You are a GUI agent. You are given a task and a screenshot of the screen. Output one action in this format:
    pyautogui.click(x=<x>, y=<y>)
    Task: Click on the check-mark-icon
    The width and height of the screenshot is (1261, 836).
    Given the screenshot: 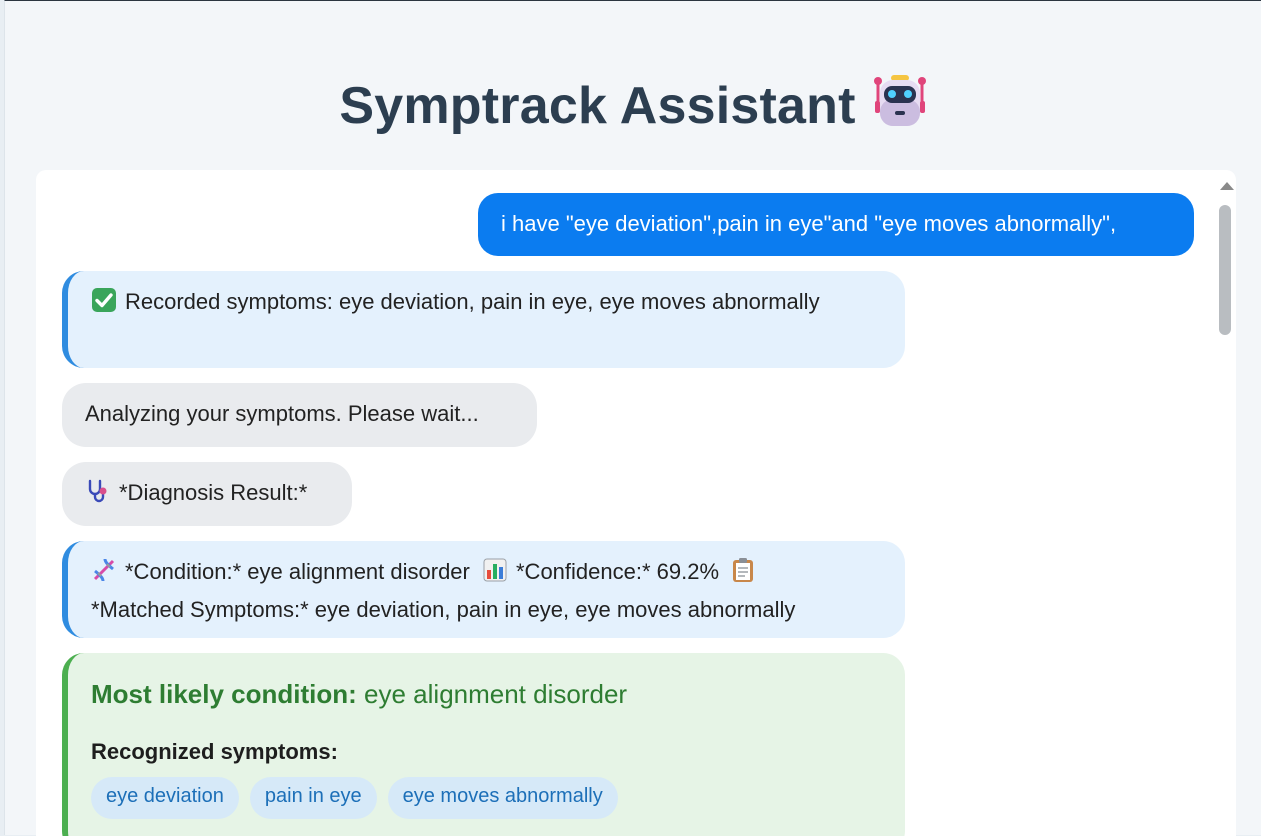 What is the action you would take?
    pyautogui.click(x=104, y=305)
    